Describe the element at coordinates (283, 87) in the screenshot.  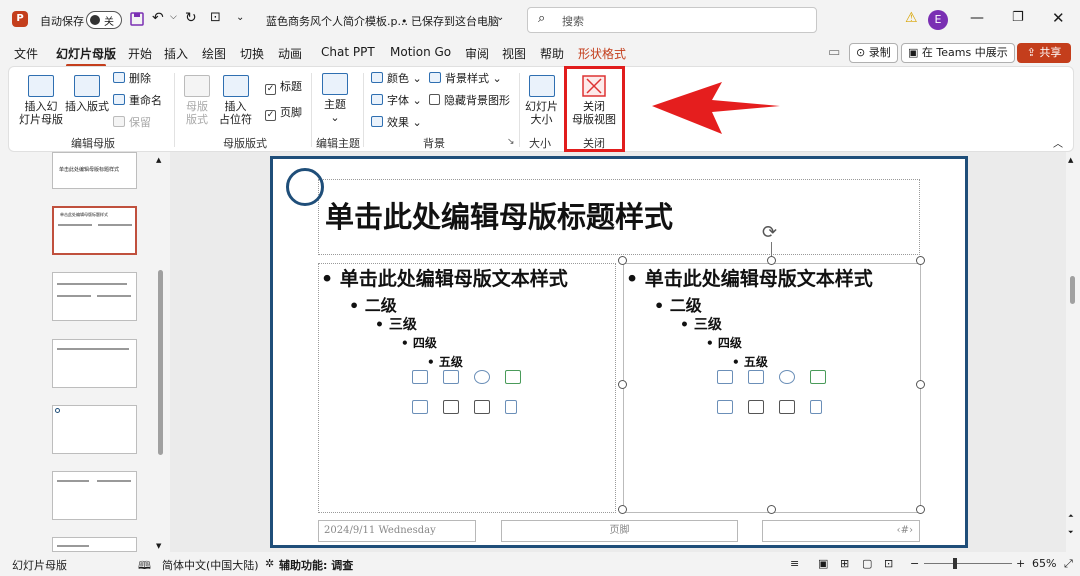
I see `title-checkbox: ✓ 标题` at that location.